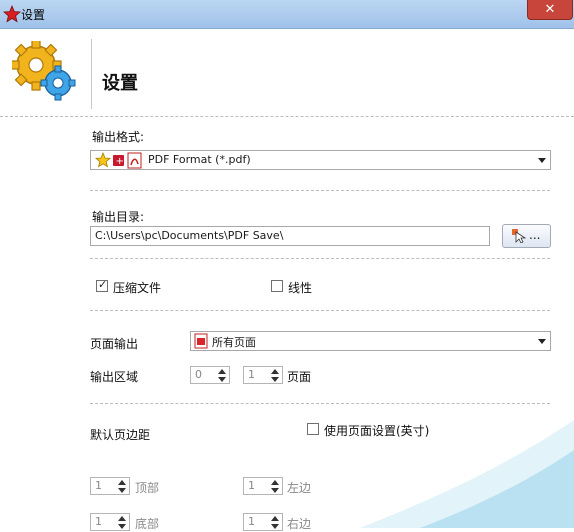 This screenshot has height=532, width=574. I want to click on pdf-icon, so click(134, 160).